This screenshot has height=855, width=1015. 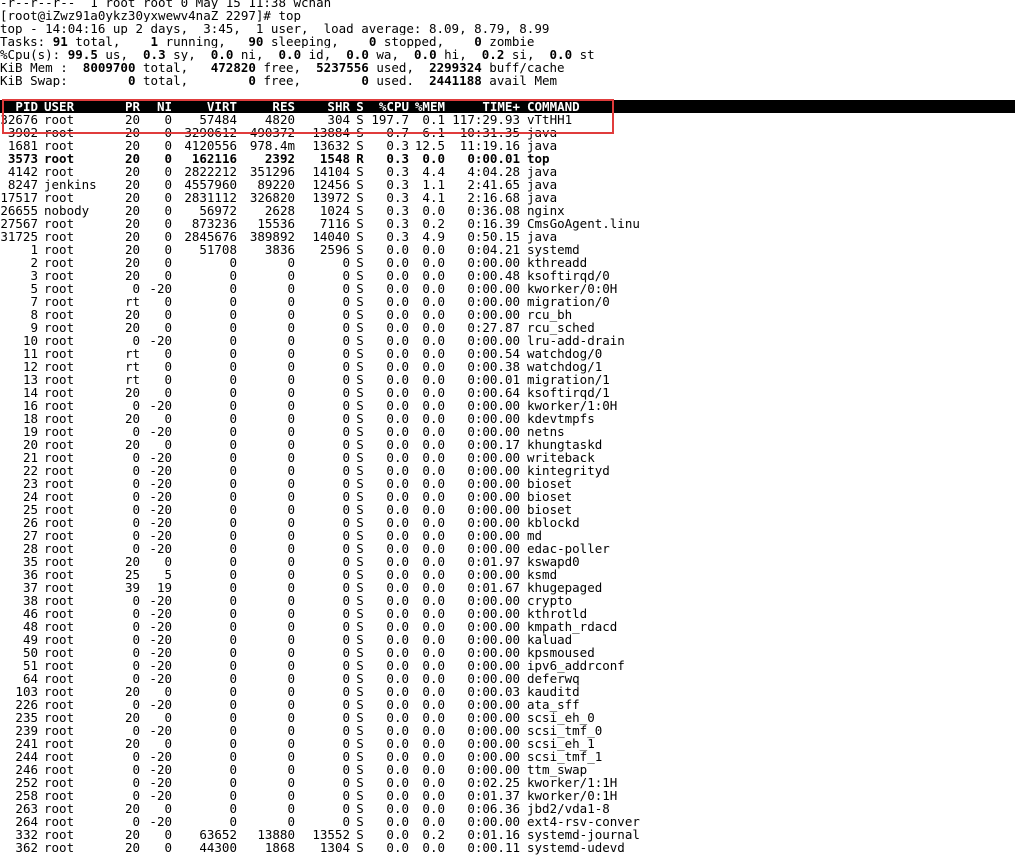 What do you see at coordinates (387, 54) in the screenshot?
I see `cpu-wa-label: wa,` at bounding box center [387, 54].